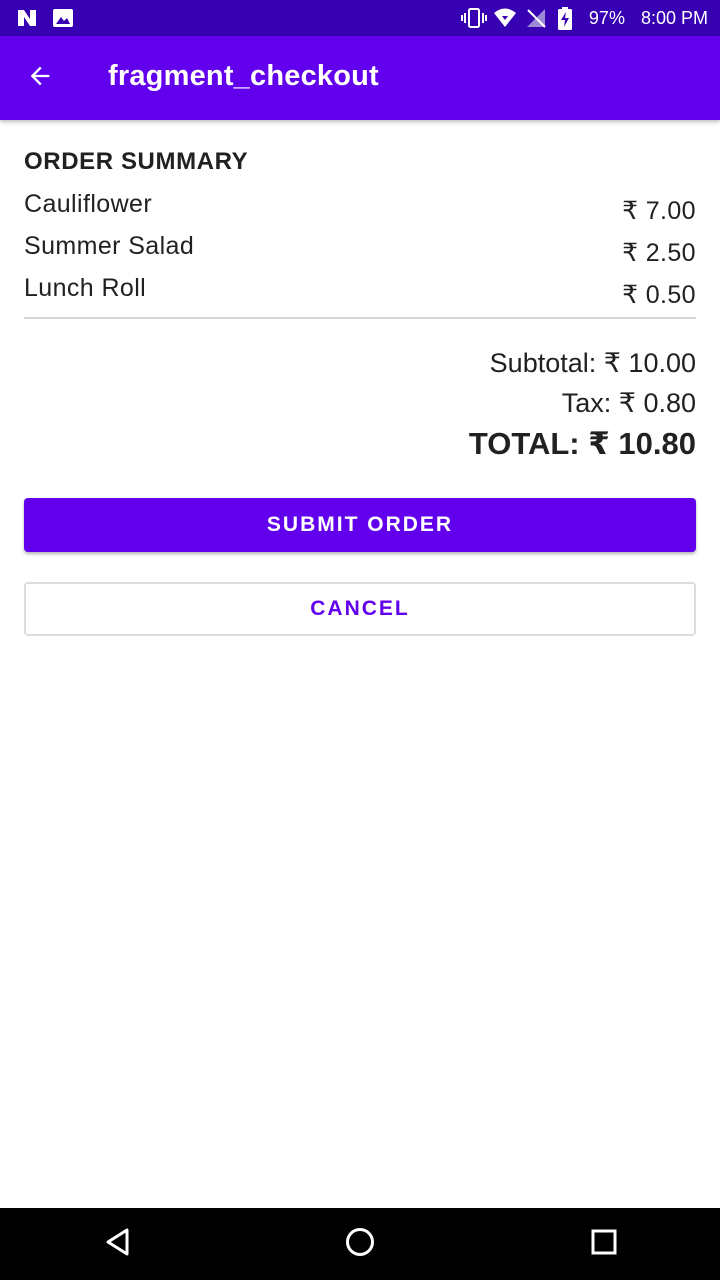 This screenshot has height=1280, width=720. I want to click on wifi-icon, so click(504, 18).